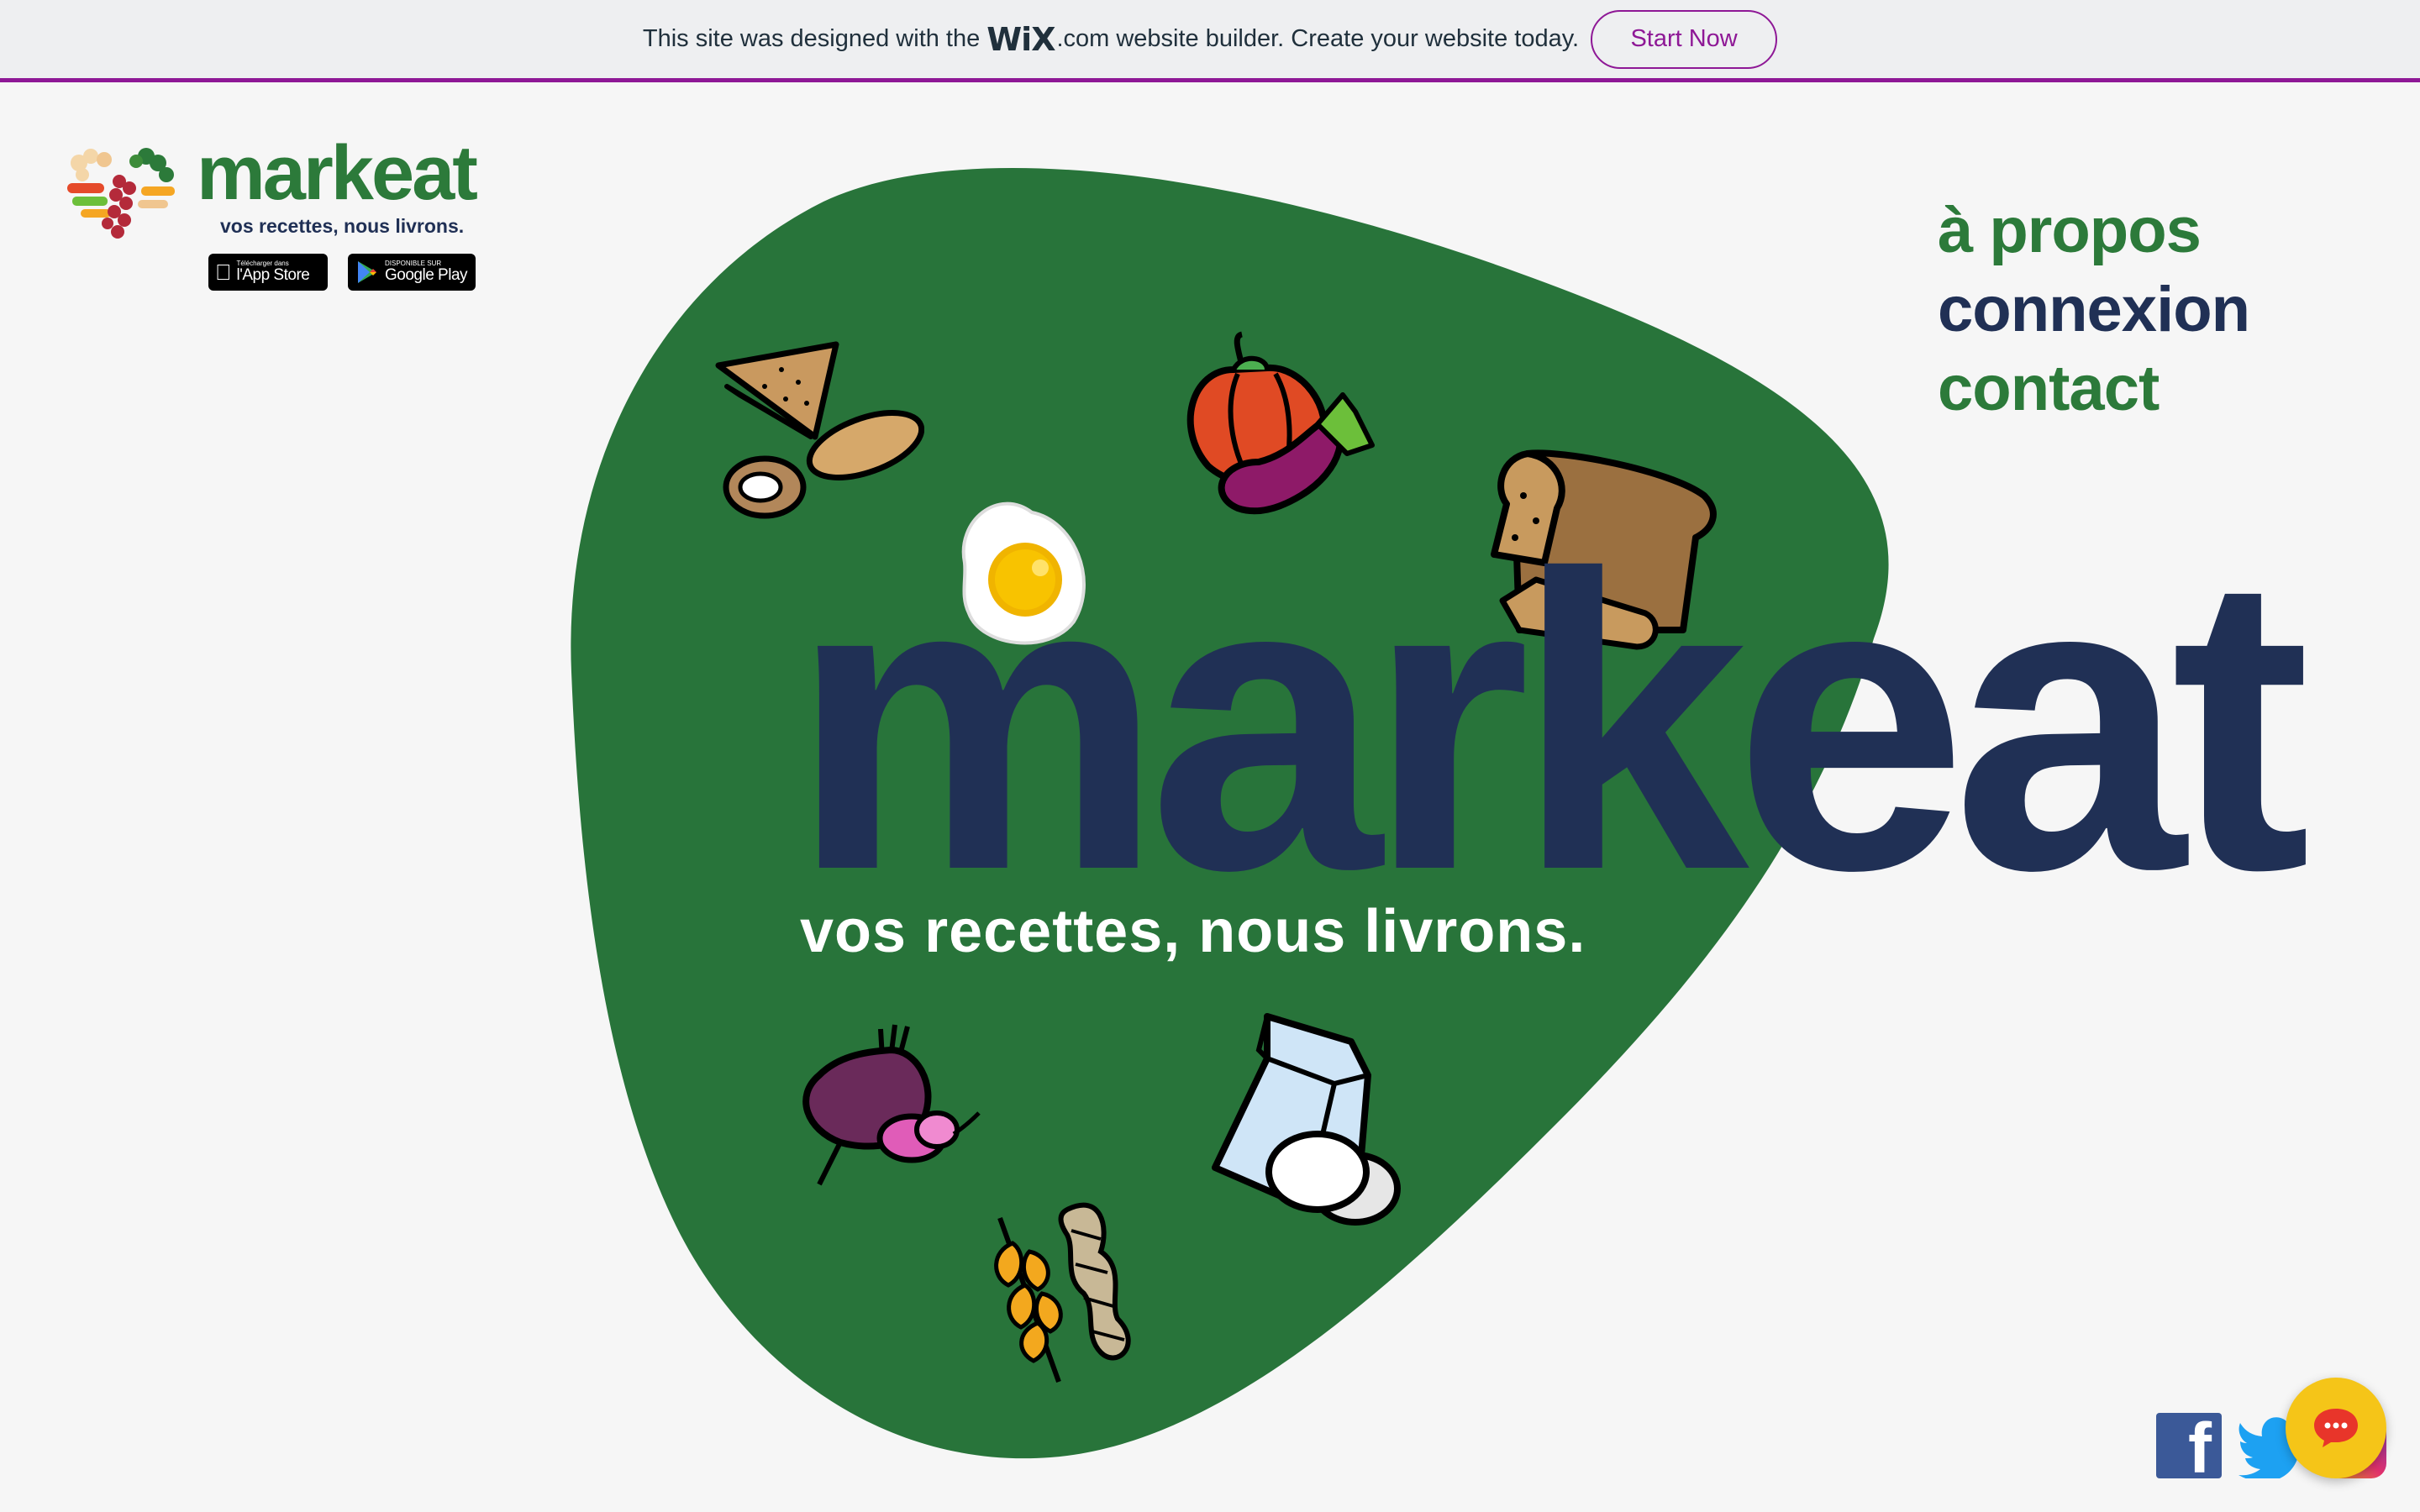 The width and height of the screenshot is (2420, 1512). What do you see at coordinates (342, 226) in the screenshot?
I see `logo-tagline: vos recettes, nous livrons.` at bounding box center [342, 226].